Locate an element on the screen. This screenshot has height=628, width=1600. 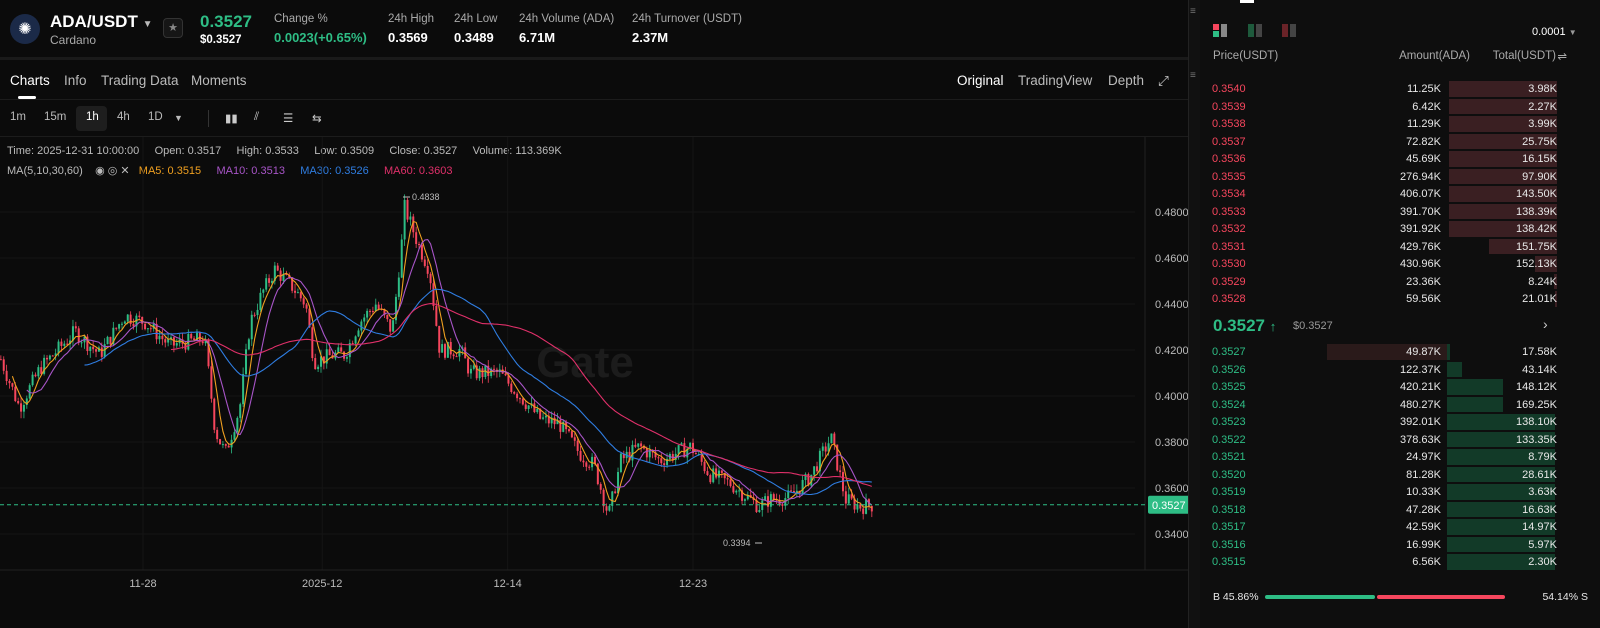
timeframe-dropdown-icon: ▼ is located at coordinates (178, 118).